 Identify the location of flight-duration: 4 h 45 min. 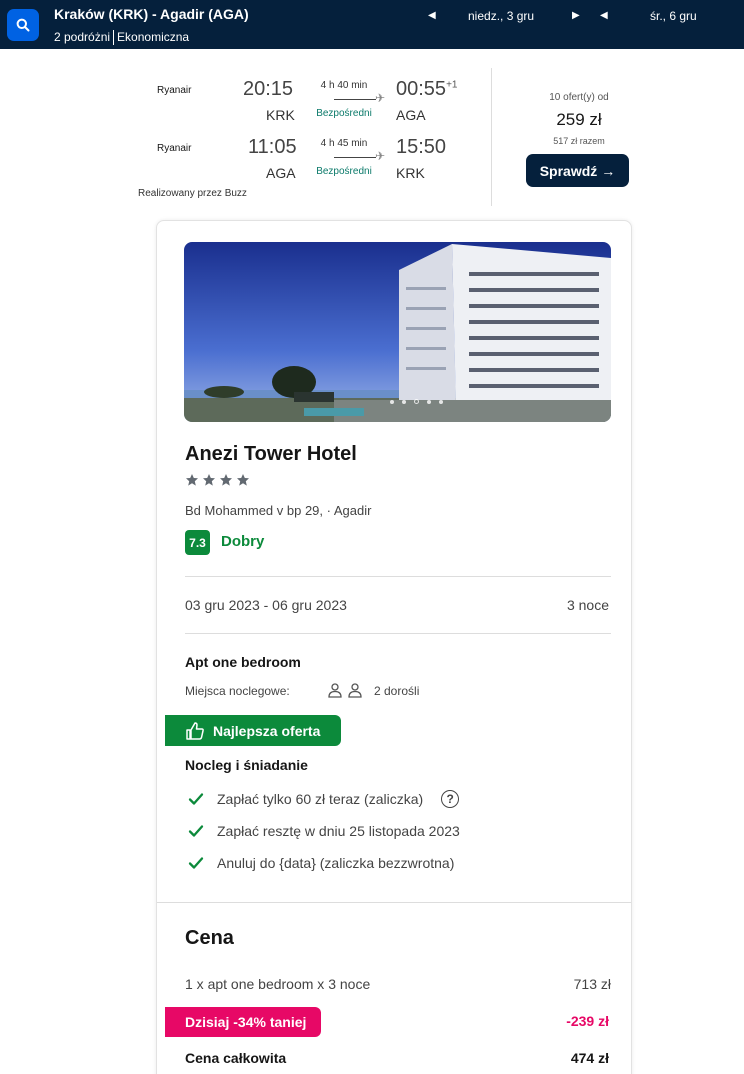
(344, 143).